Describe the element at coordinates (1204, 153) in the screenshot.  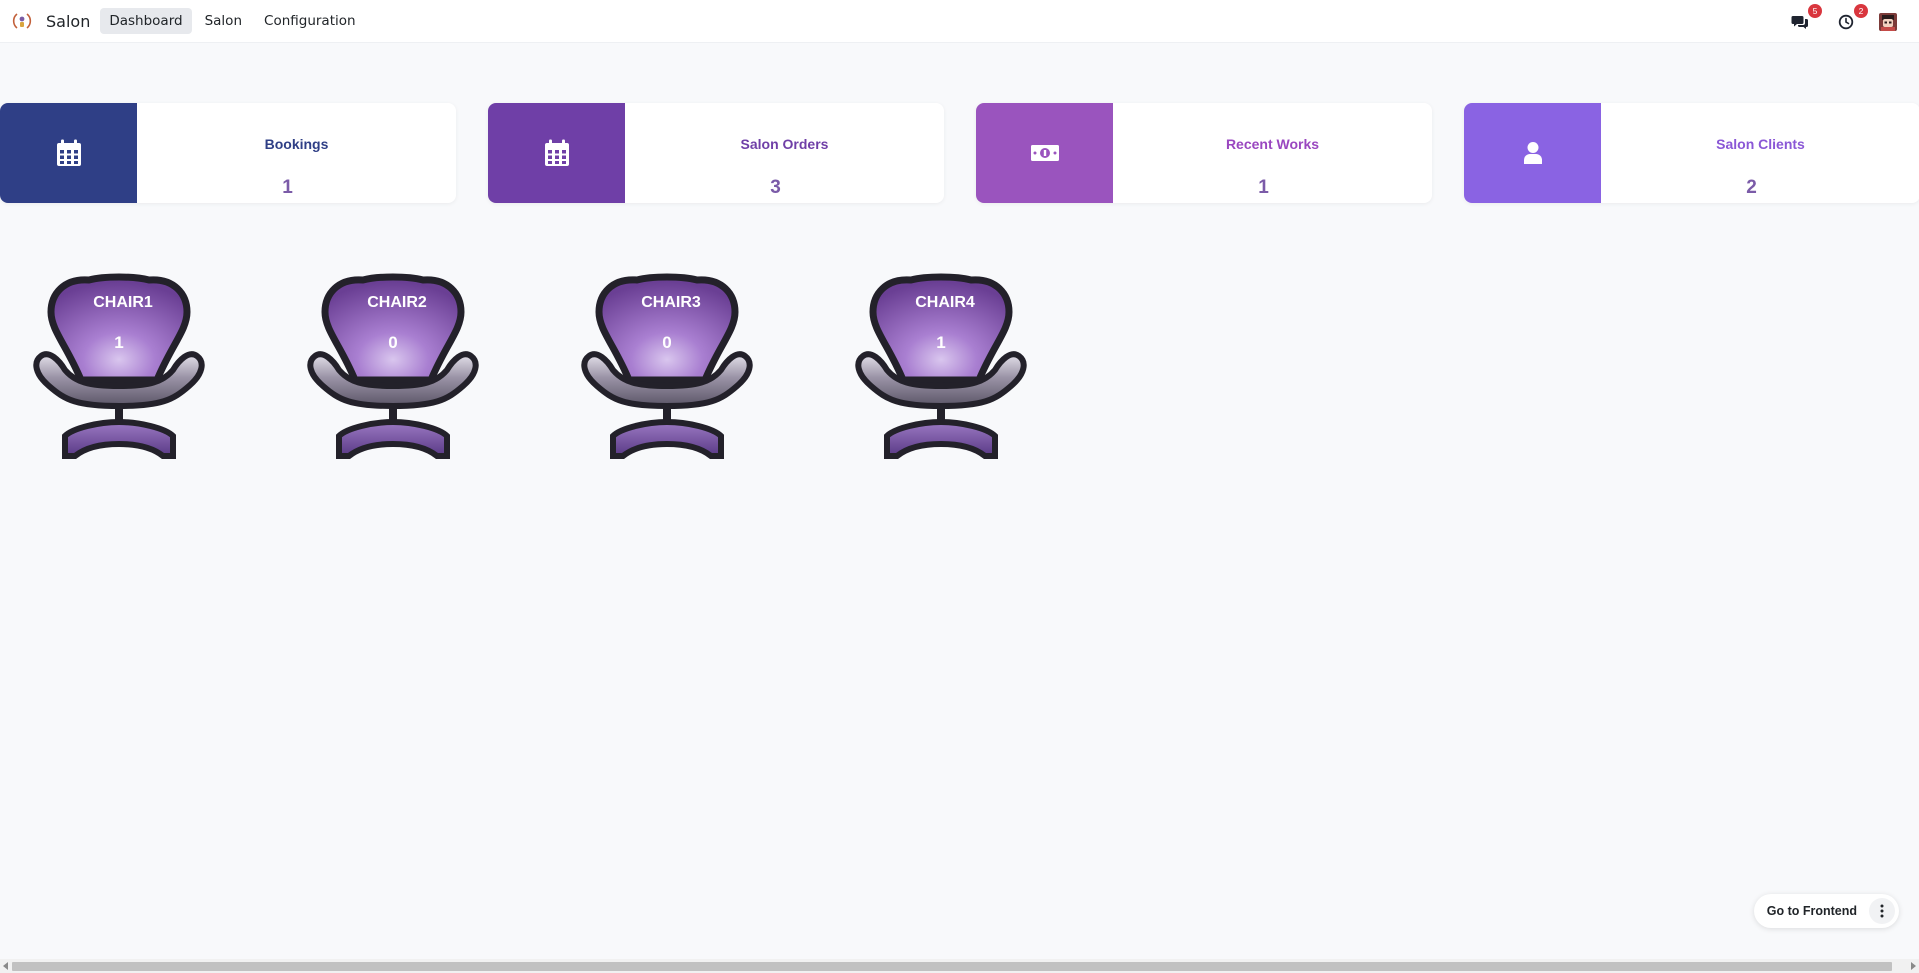
I see `card-recent-works: Recent Works 1` at that location.